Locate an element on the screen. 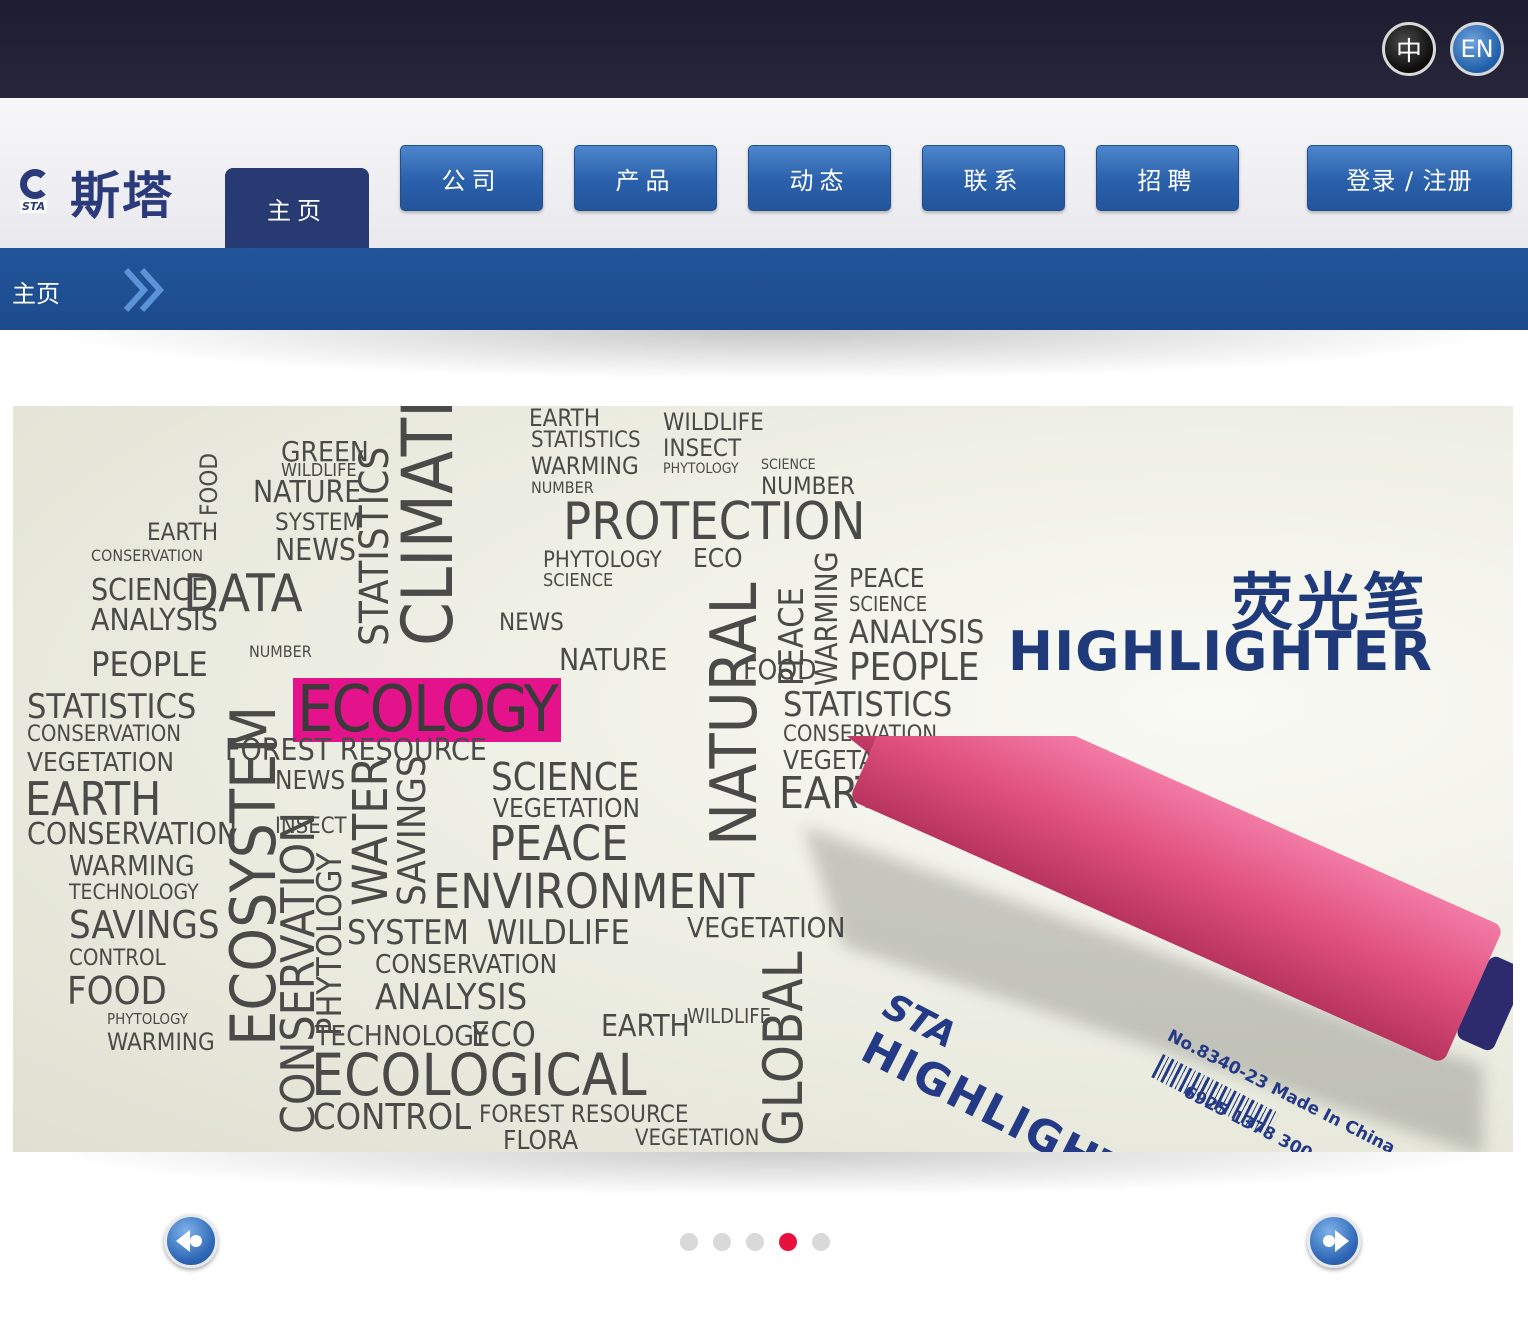 The image size is (1528, 1328). word: CLIMATE is located at coordinates (428, 526).